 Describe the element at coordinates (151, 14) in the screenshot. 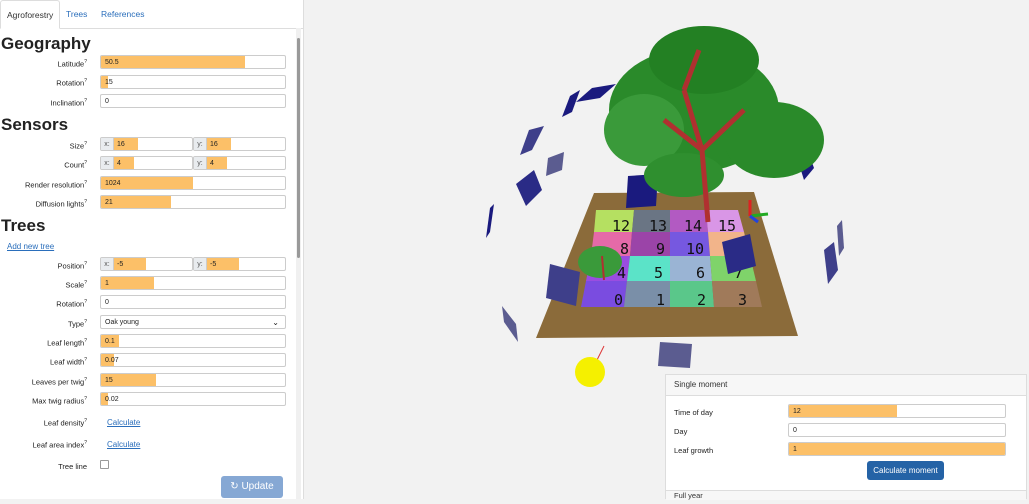

I see `tab-bar: Agroforestry Trees References` at that location.